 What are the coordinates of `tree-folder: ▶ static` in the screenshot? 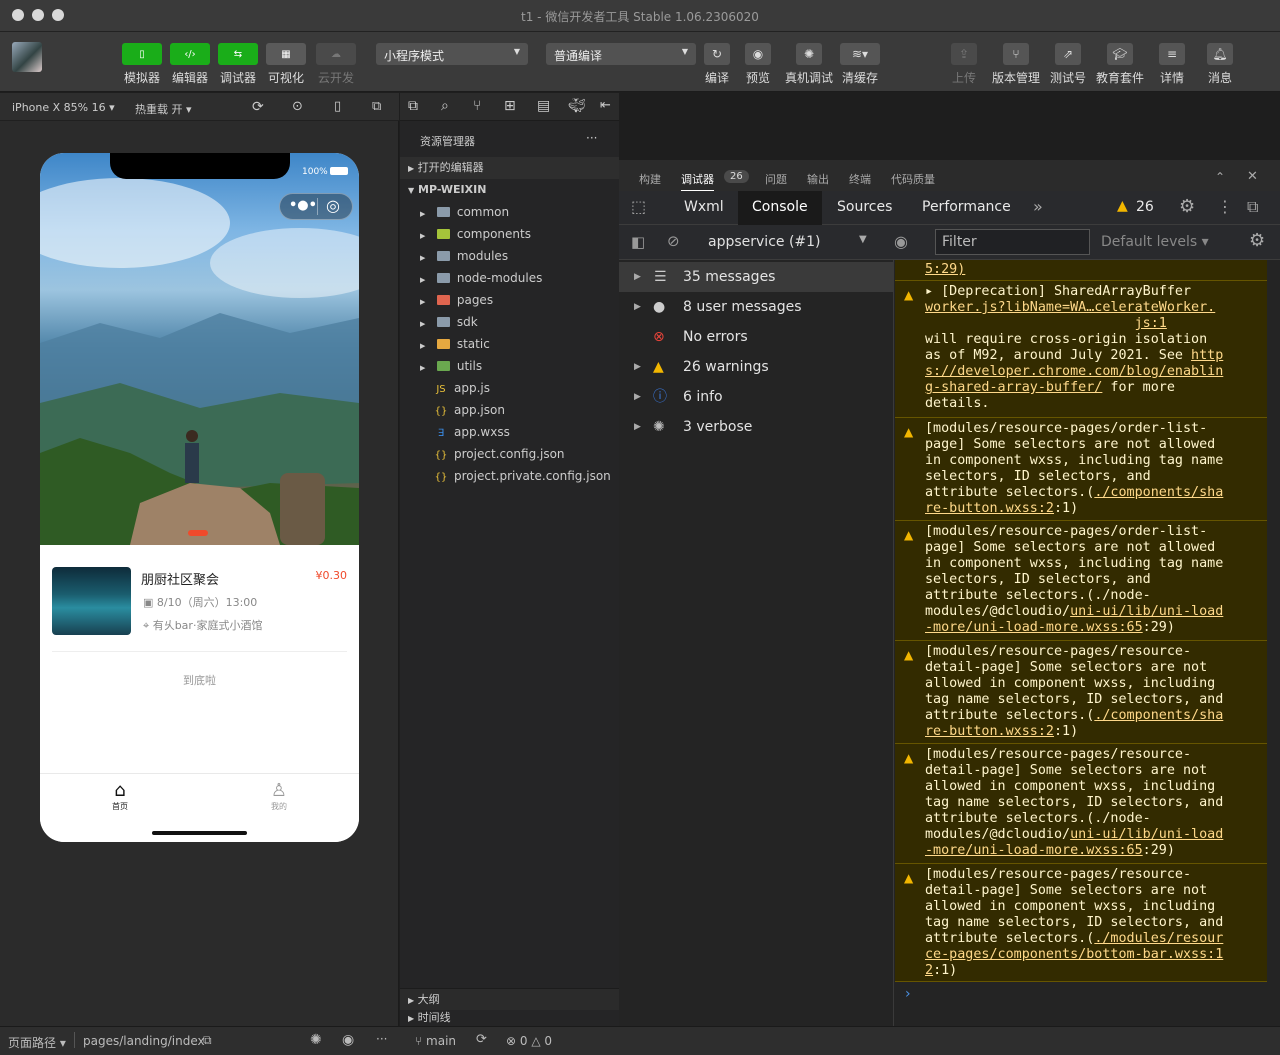 It's located at (509, 344).